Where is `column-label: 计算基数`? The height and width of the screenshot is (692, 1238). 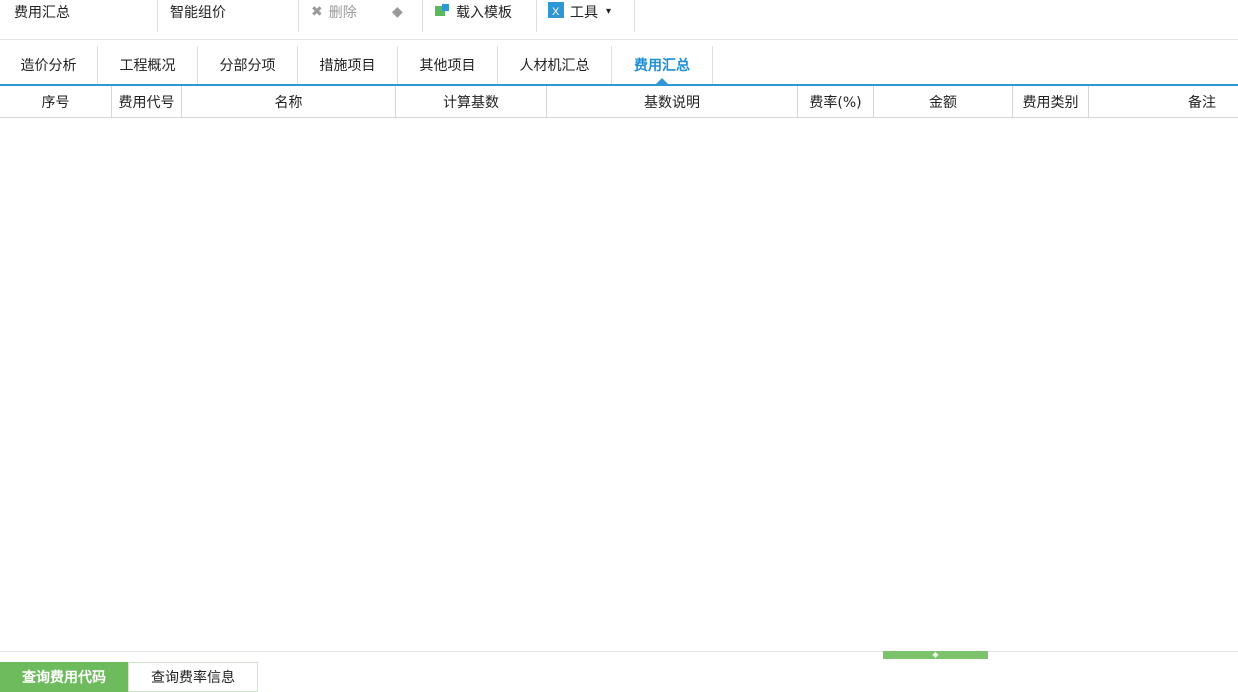 column-label: 计算基数 is located at coordinates (471, 102).